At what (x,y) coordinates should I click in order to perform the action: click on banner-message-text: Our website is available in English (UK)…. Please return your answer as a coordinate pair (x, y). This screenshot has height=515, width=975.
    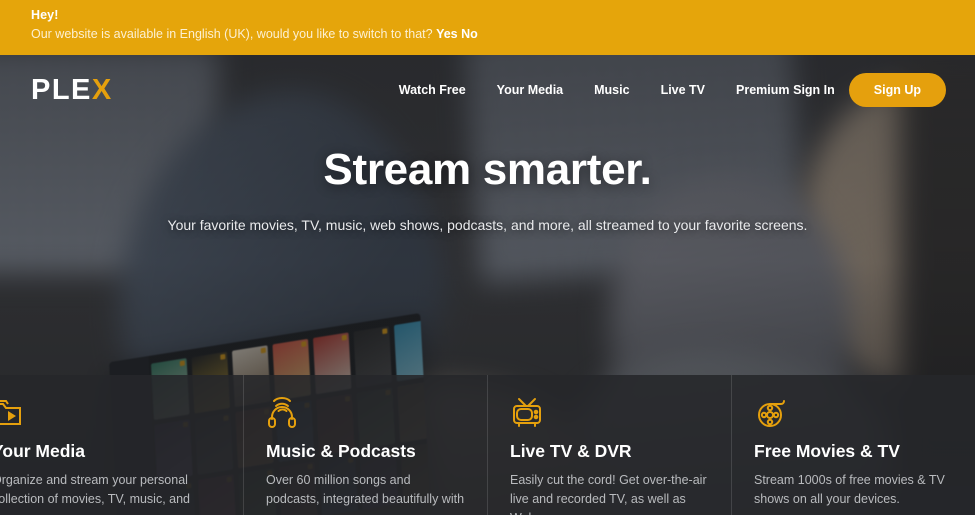
    Looking at the image, I should click on (232, 34).